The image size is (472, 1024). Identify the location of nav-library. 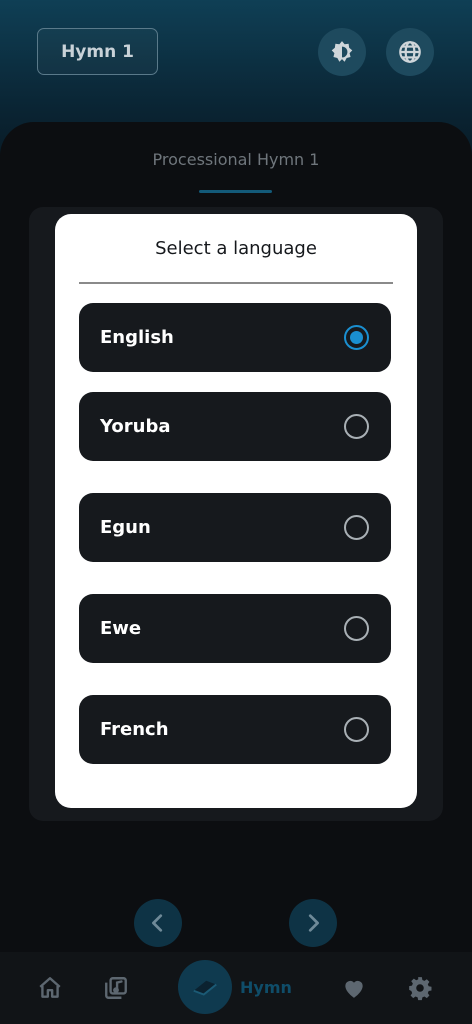
(116, 988).